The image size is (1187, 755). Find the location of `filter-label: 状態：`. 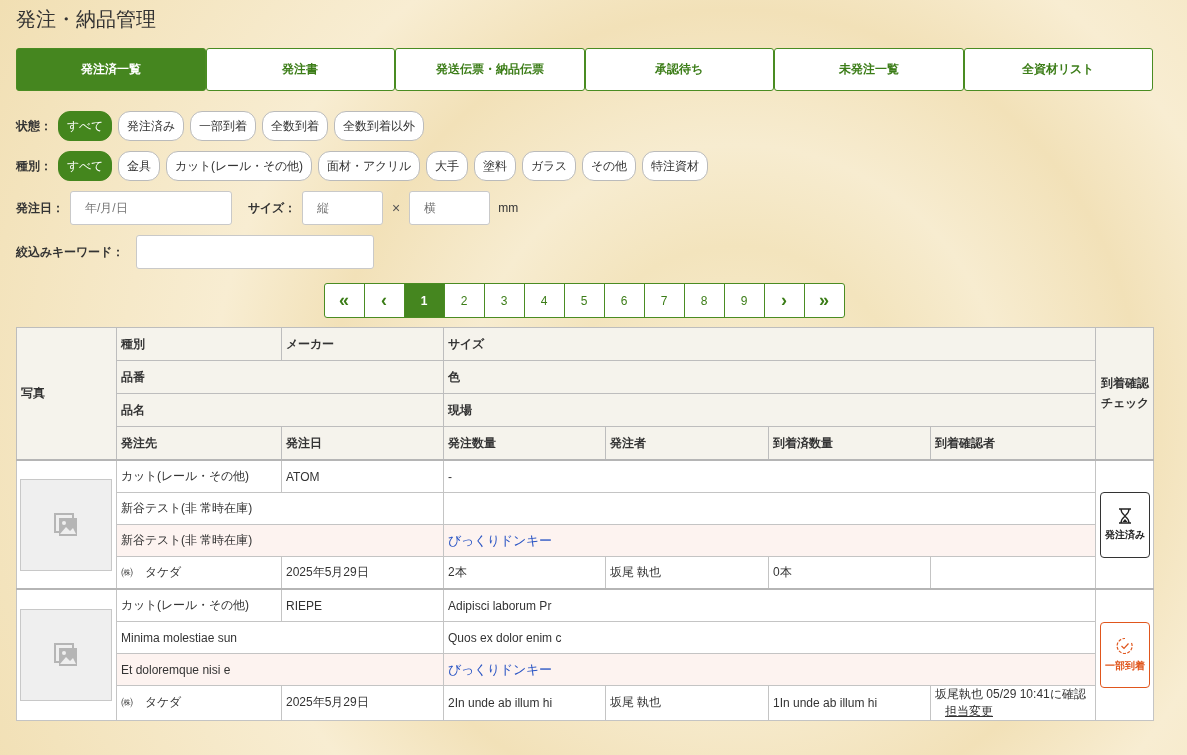

filter-label: 状態： is located at coordinates (34, 126).